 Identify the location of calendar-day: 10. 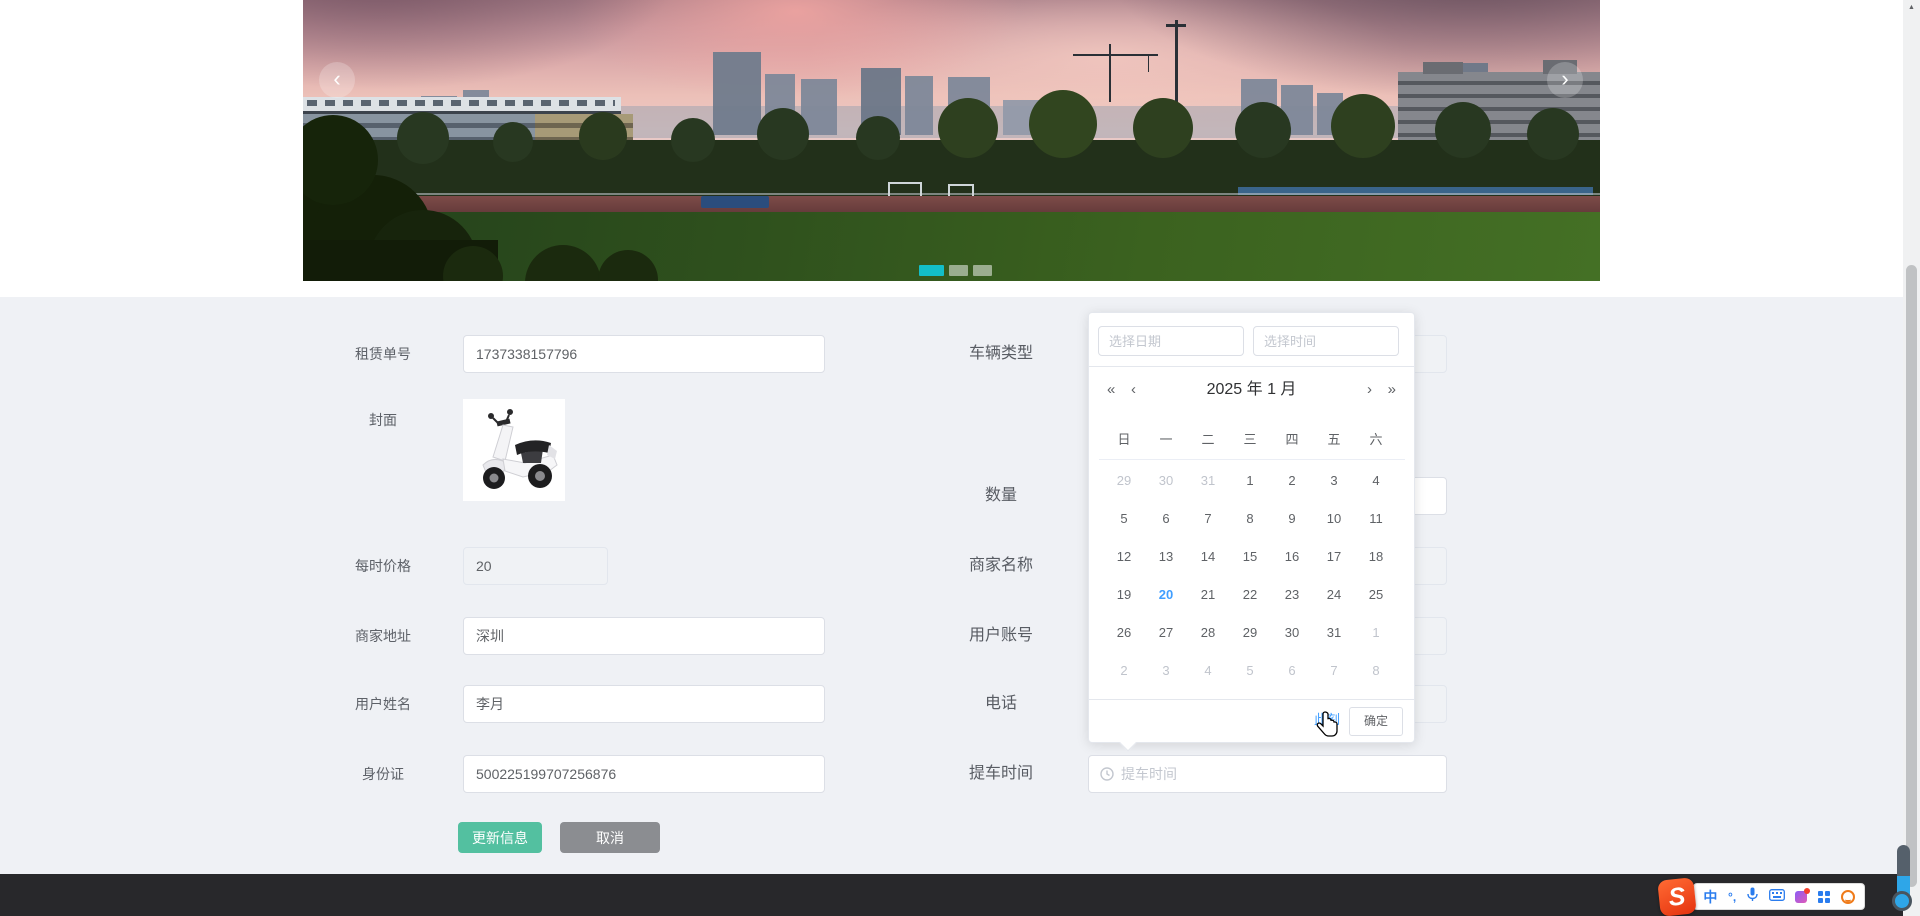
(1334, 519).